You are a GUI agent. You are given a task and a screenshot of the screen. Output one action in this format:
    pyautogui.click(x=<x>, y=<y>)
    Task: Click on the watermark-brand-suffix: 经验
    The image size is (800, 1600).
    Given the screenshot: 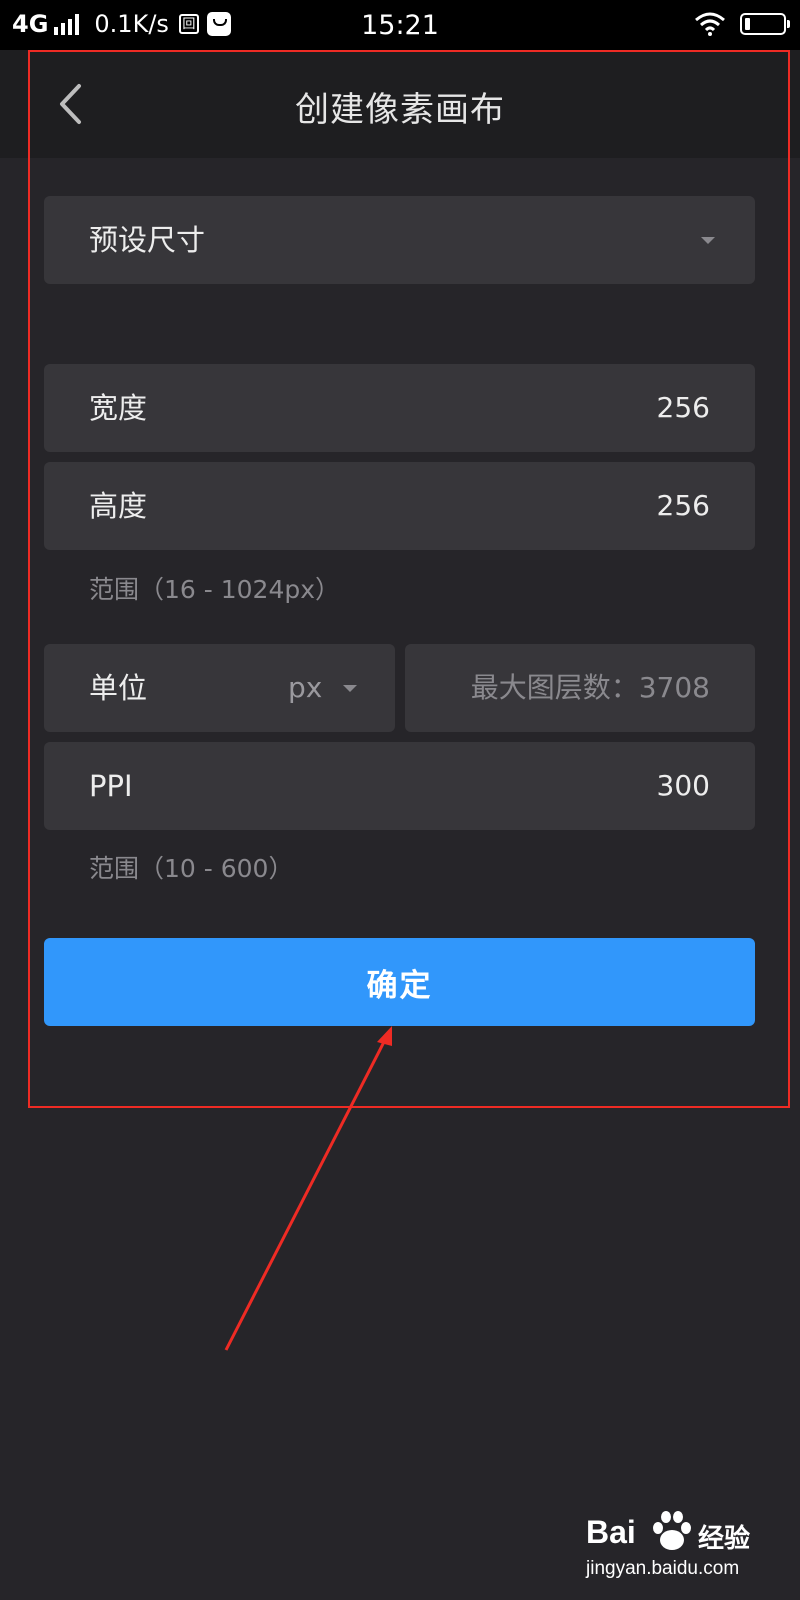 What is the action you would take?
    pyautogui.click(x=724, y=1539)
    